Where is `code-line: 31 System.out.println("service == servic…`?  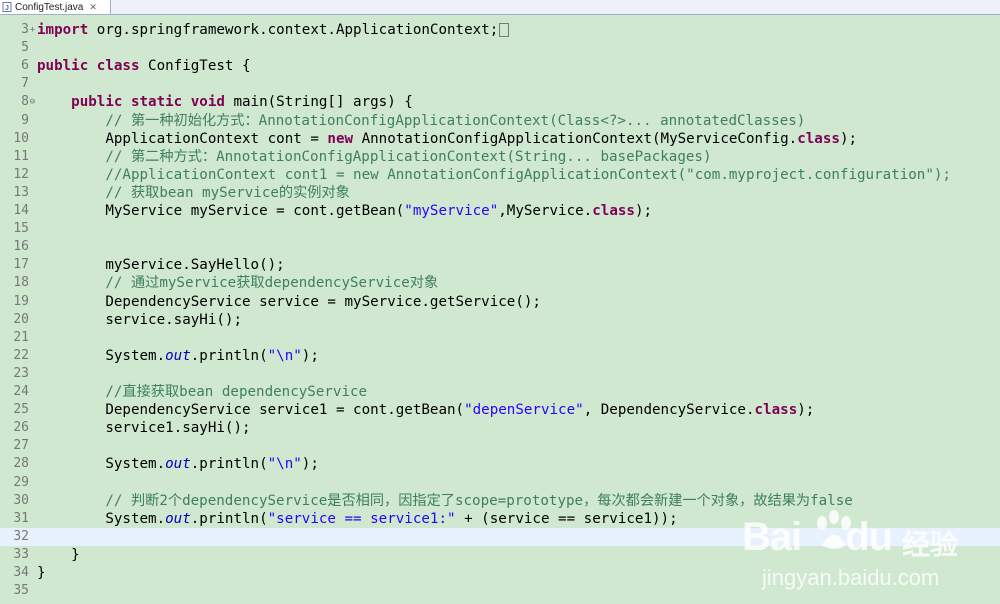 code-line: 31 System.out.println("service == servic… is located at coordinates (500, 519).